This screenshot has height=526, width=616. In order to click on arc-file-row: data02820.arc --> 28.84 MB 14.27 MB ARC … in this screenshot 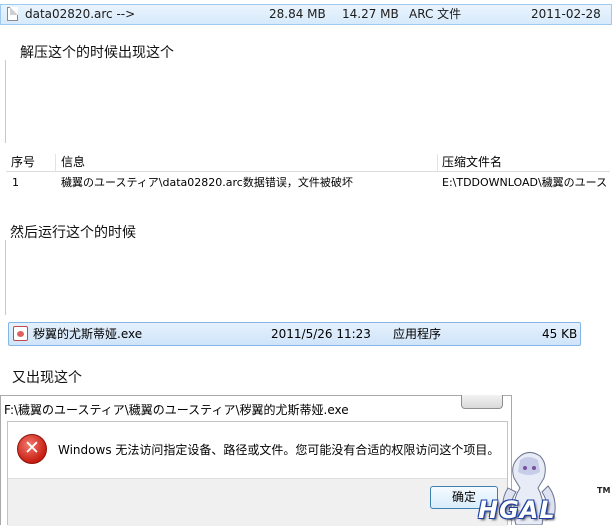, I will do `click(306, 14)`.